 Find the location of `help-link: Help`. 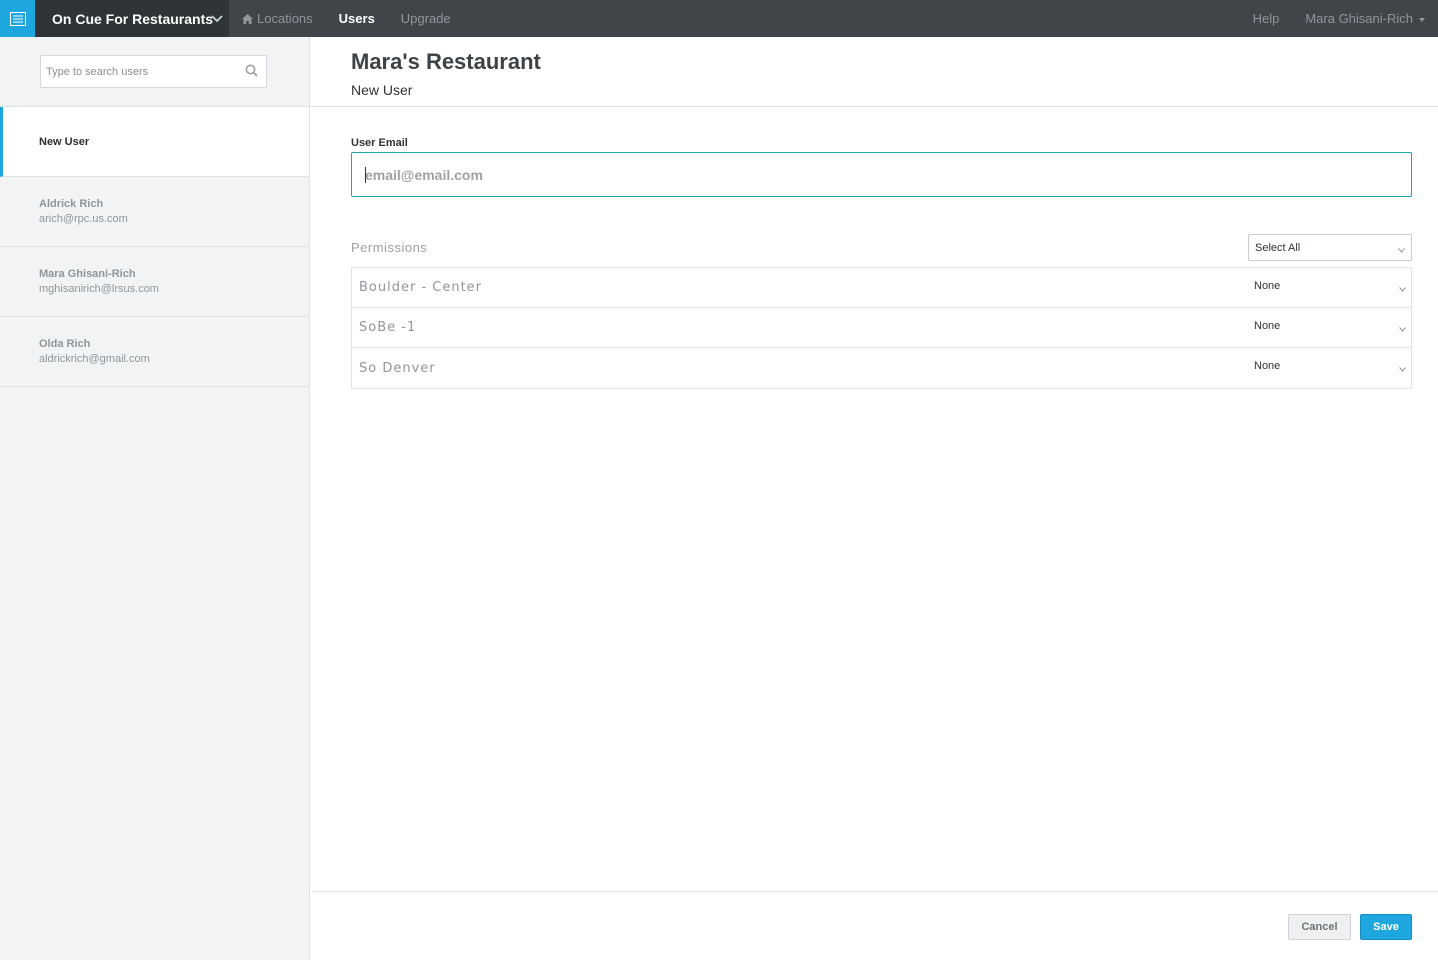

help-link: Help is located at coordinates (1266, 18).